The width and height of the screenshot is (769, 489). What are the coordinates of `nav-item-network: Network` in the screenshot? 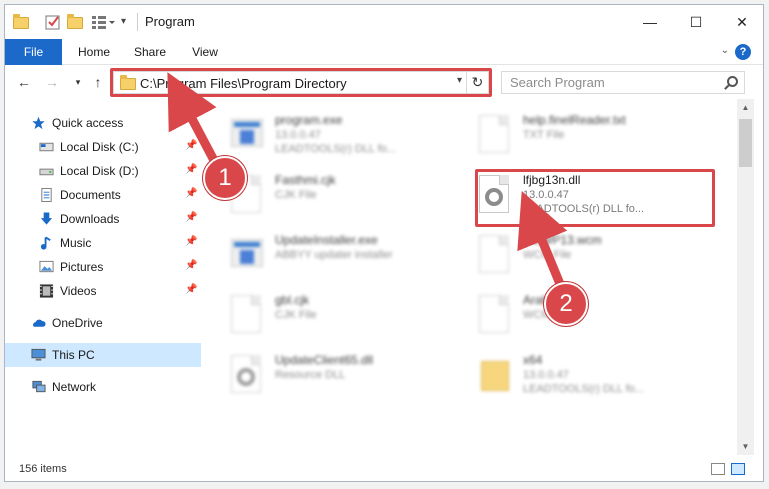 It's located at (103, 387).